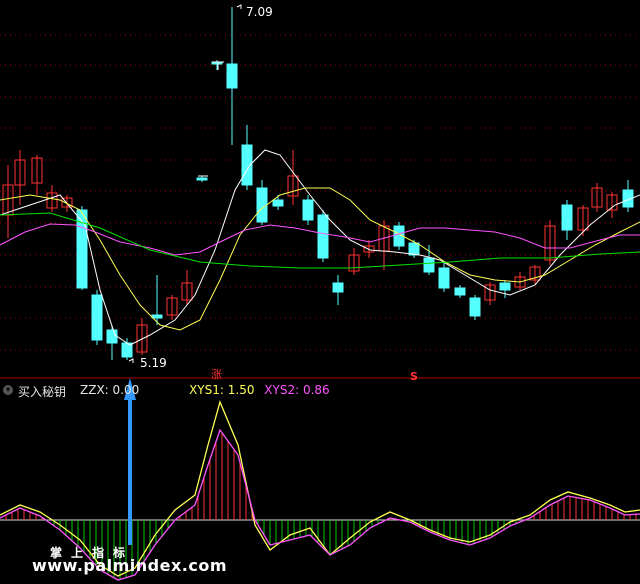 This screenshot has height=584, width=640. What do you see at coordinates (153, 363) in the screenshot?
I see `low-label: 5.19` at bounding box center [153, 363].